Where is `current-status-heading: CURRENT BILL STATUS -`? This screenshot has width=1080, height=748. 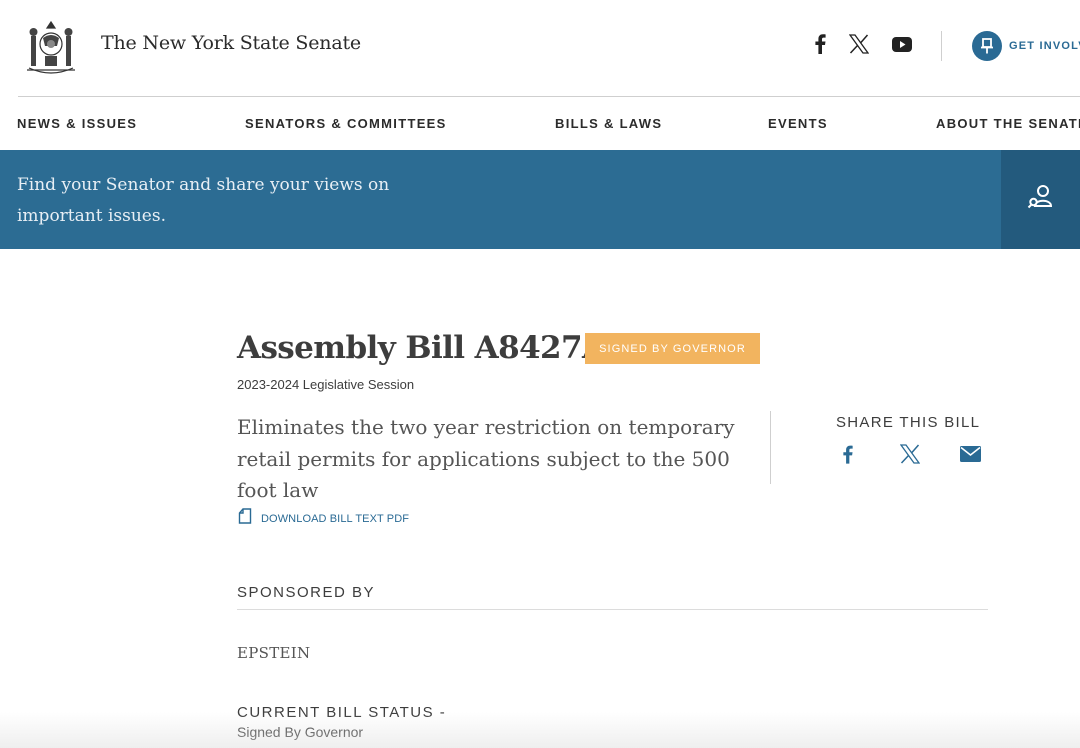
current-status-heading: CURRENT BILL STATUS - is located at coordinates (342, 712).